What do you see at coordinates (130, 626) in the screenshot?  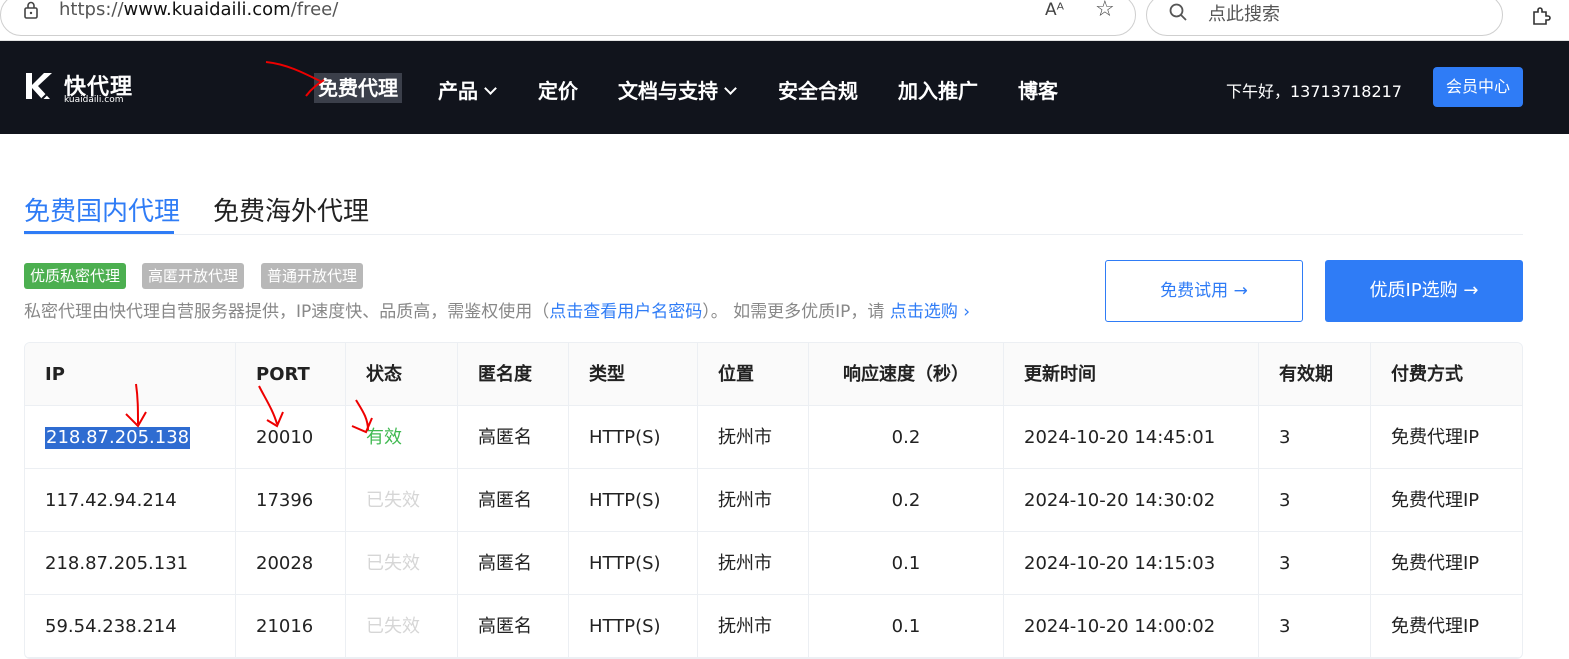 I see `ip-cell: 59.54.238.214` at bounding box center [130, 626].